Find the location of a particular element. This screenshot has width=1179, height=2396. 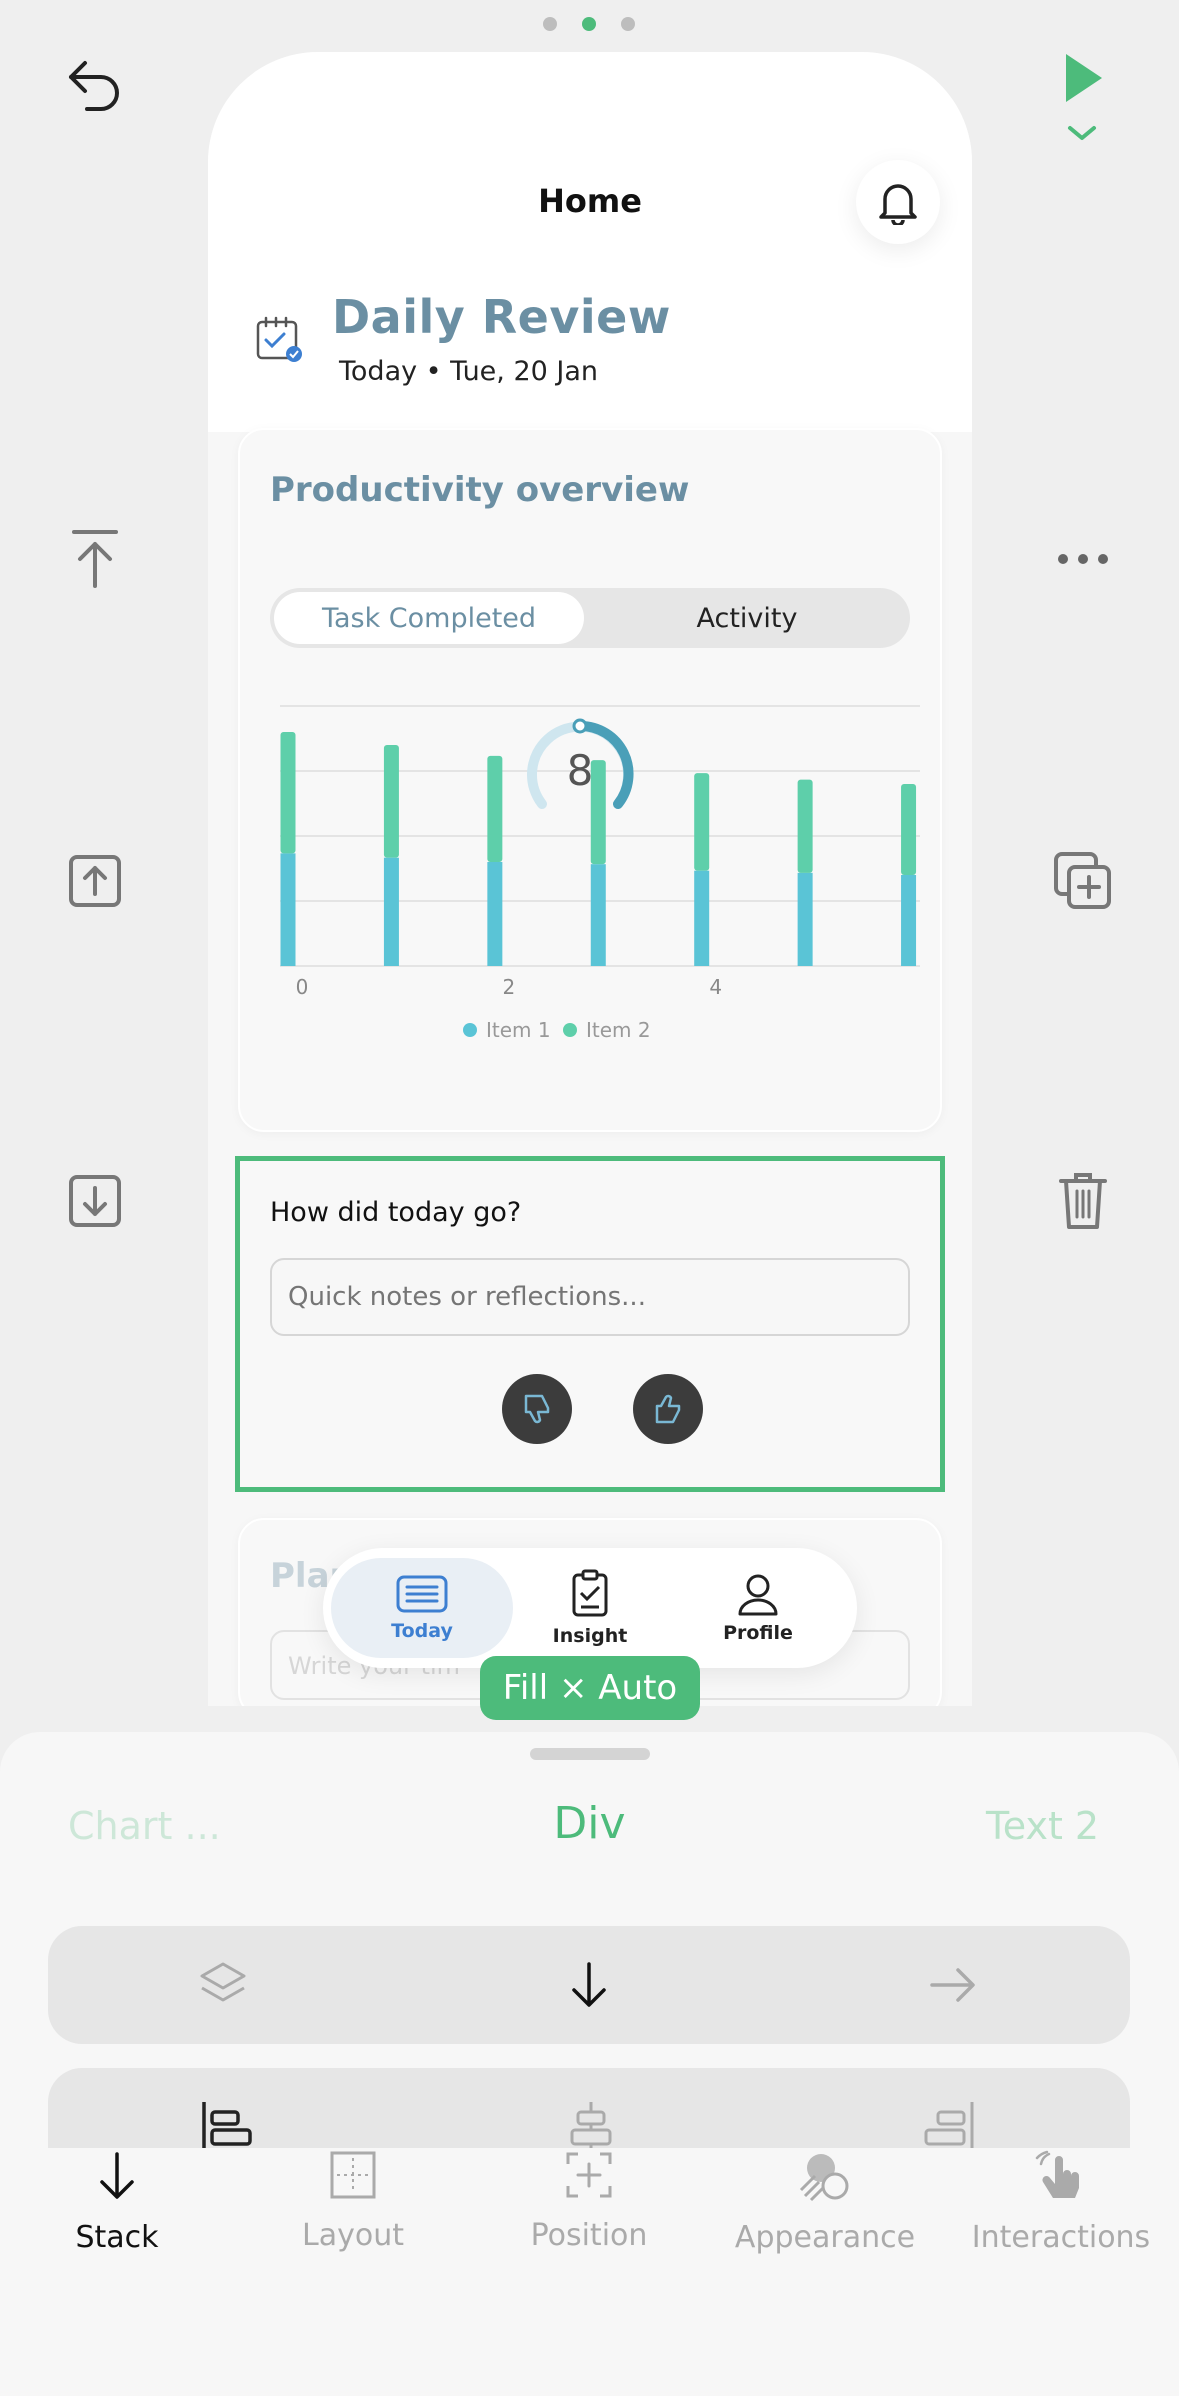

thumbs-down-icon is located at coordinates (537, 1409).